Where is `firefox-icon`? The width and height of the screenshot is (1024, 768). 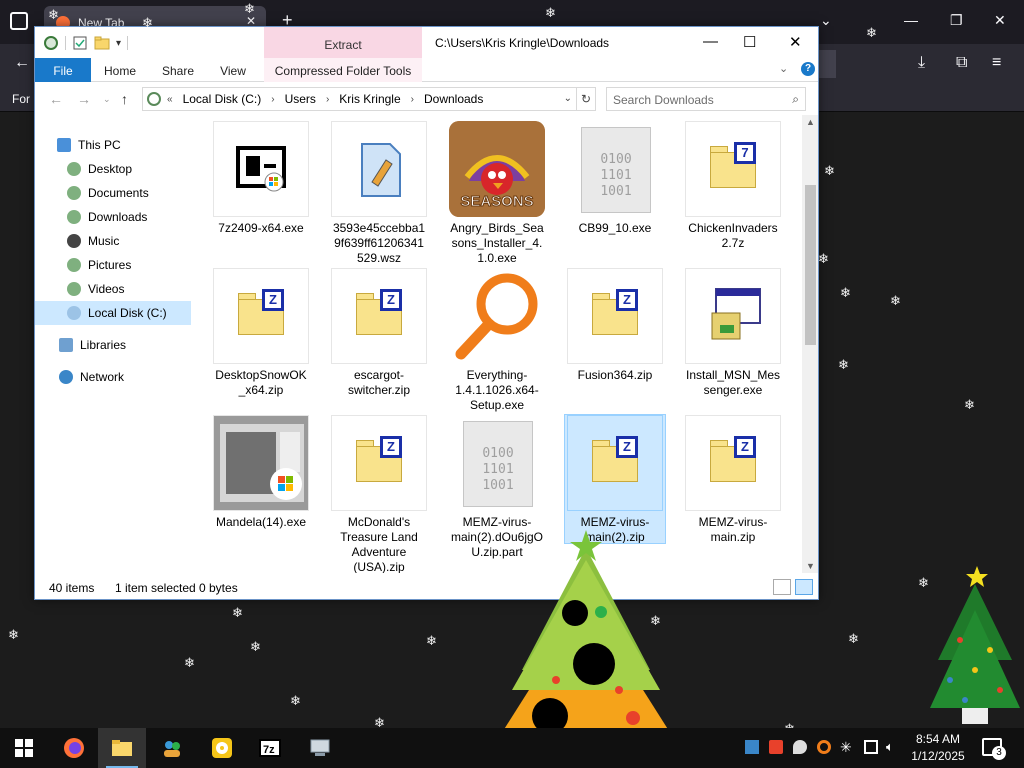
firefox-icon is located at coordinates (74, 748).